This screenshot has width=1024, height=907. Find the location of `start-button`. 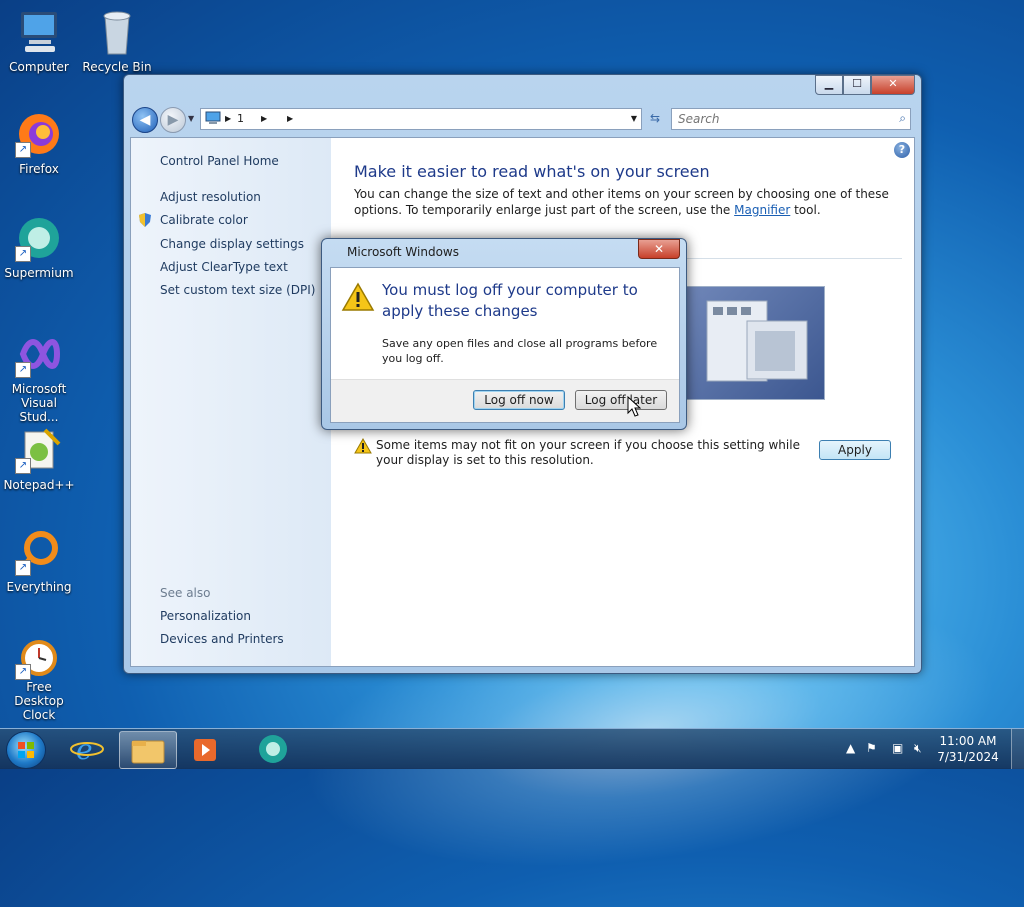

start-button is located at coordinates (26, 750).